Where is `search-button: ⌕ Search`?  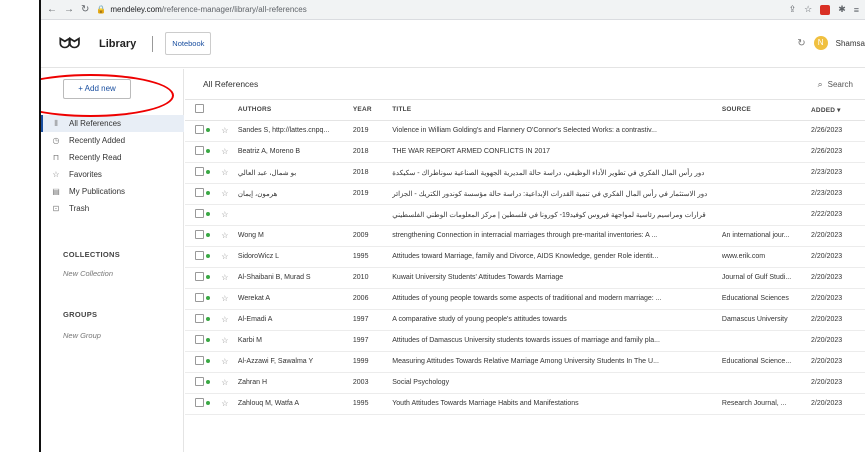 search-button: ⌕ Search is located at coordinates (835, 84).